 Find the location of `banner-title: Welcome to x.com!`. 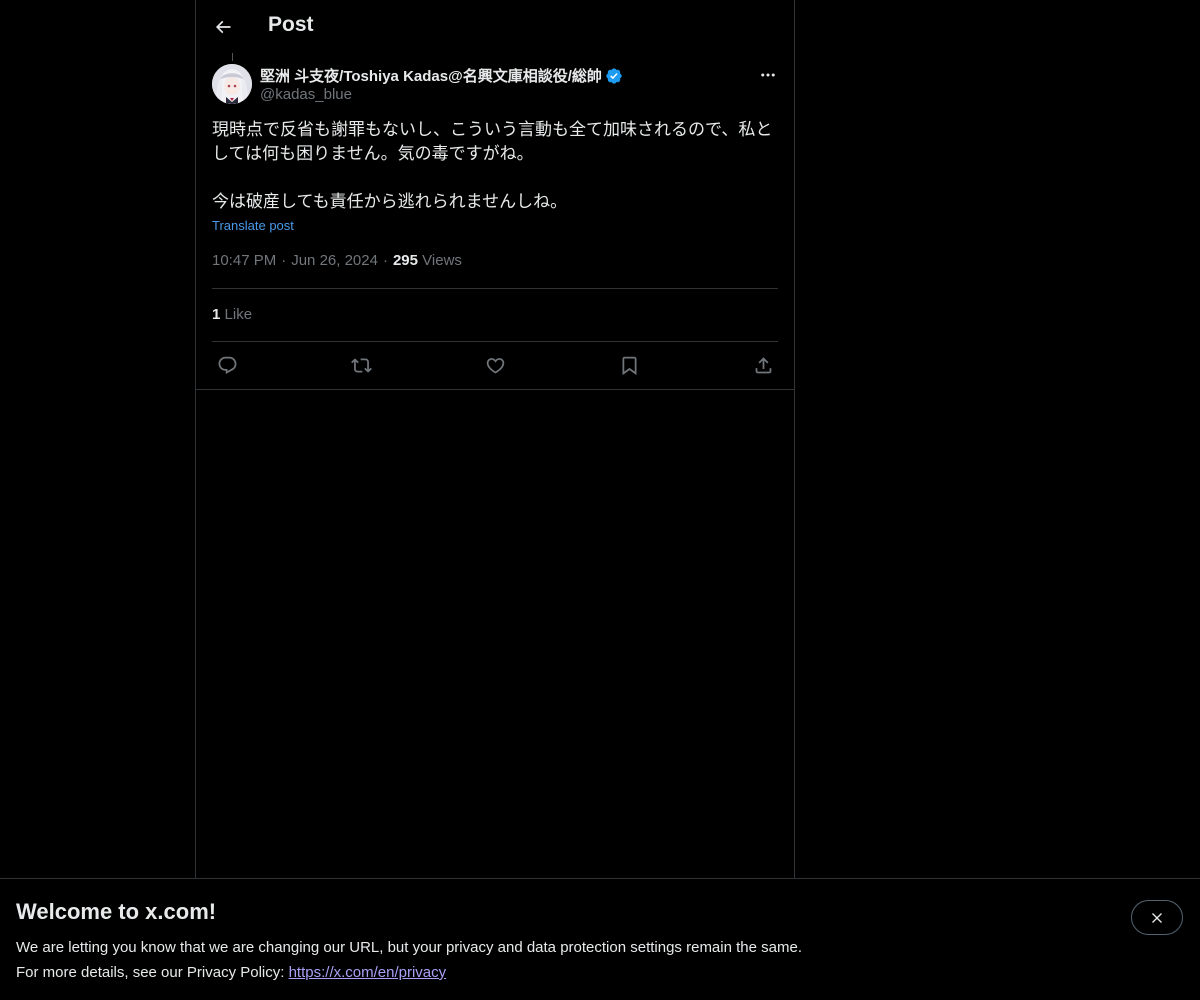

banner-title: Welcome to x.com! is located at coordinates (116, 911).